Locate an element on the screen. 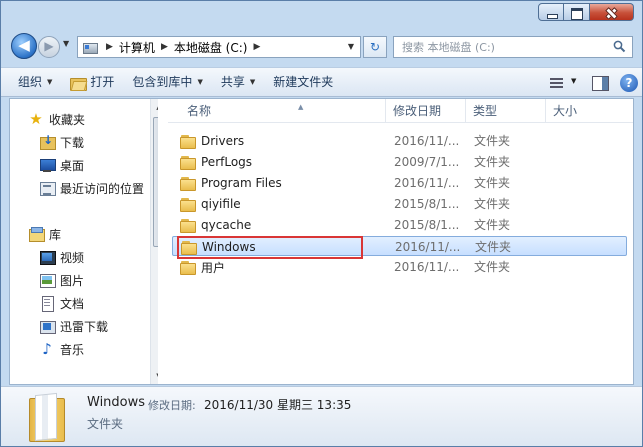 Image resolution: width=643 pixels, height=447 pixels. nav-favorites: ★ 收藏夹 is located at coordinates (56, 119).